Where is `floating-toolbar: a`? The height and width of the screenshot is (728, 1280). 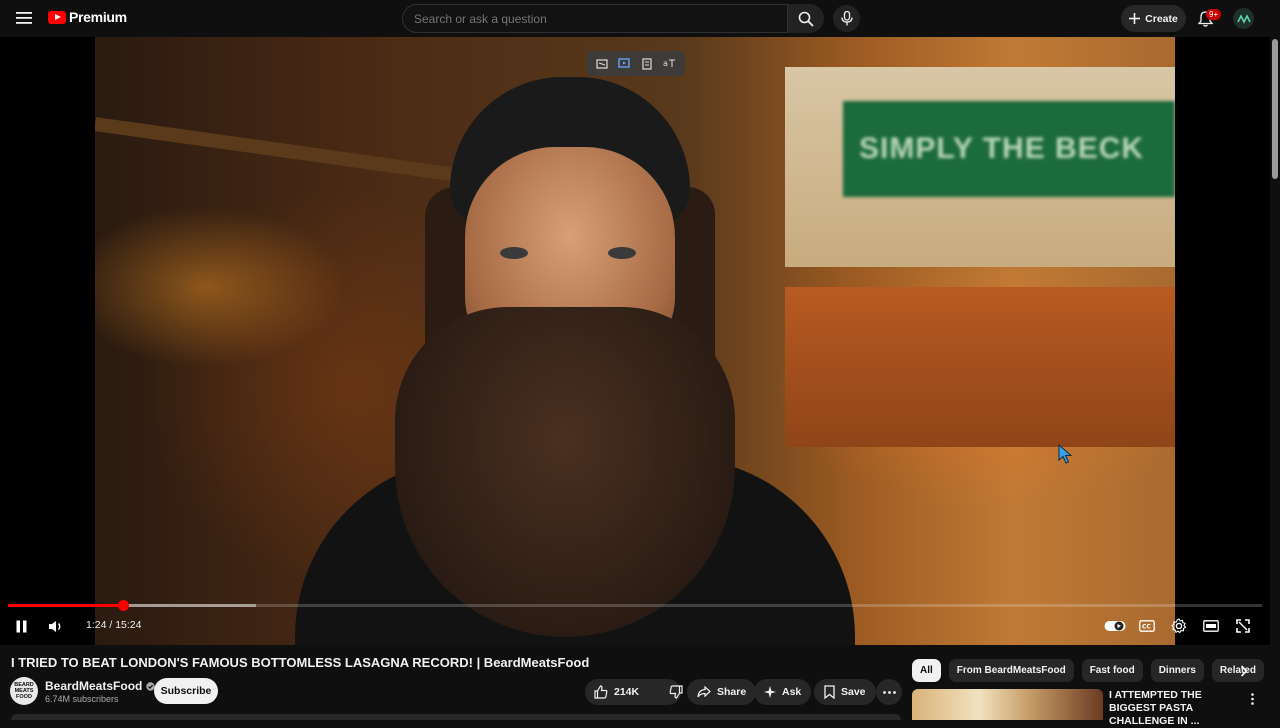 floating-toolbar: a is located at coordinates (636, 63).